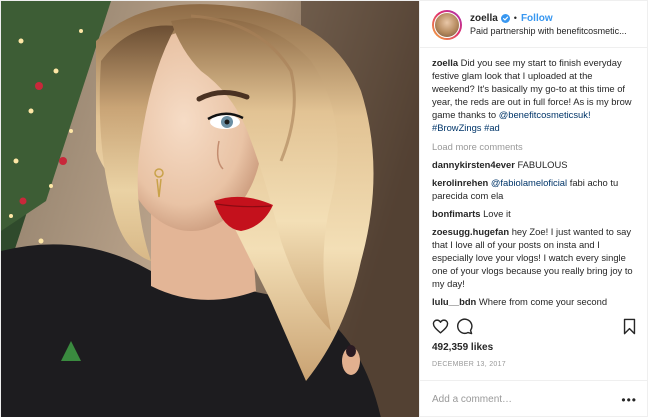  Describe the element at coordinates (629, 400) in the screenshot. I see `more-options-button: •••` at that location.